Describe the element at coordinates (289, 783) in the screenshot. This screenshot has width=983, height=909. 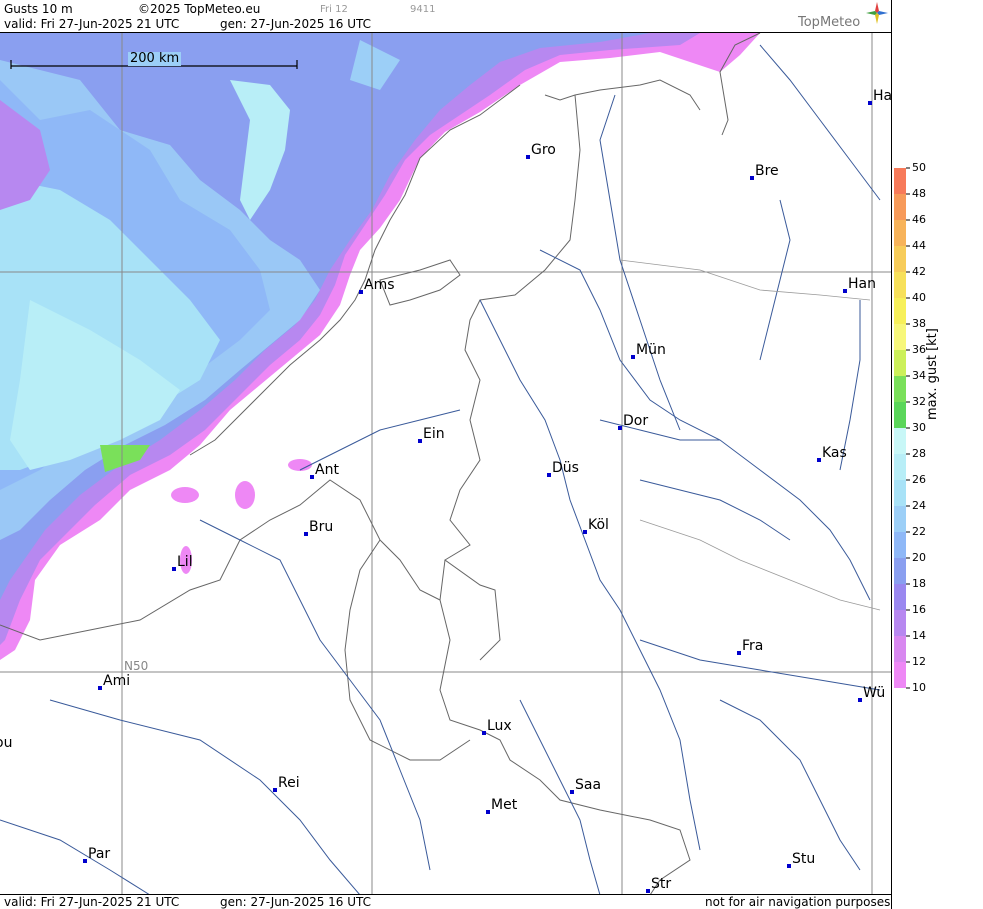
I see `city-label: Rei` at that location.